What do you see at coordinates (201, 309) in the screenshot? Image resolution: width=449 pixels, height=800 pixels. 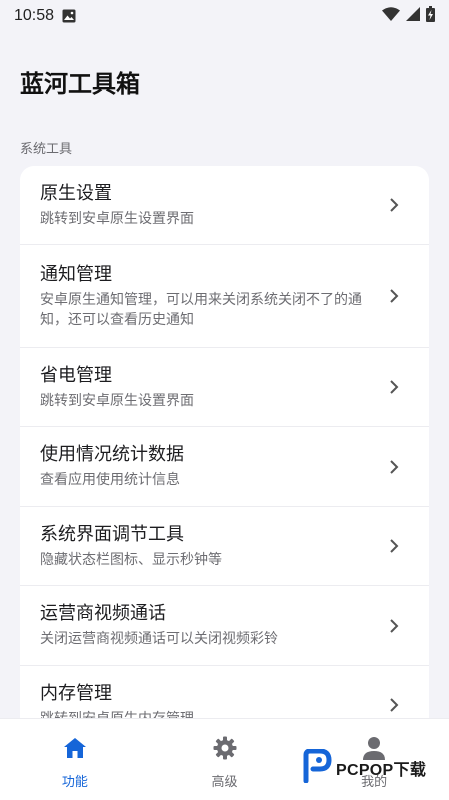 I see `tool-desc: 安卓原生通知管理，可以用来关闭系统关闭不了的通知，还可以查看历史通知` at bounding box center [201, 309].